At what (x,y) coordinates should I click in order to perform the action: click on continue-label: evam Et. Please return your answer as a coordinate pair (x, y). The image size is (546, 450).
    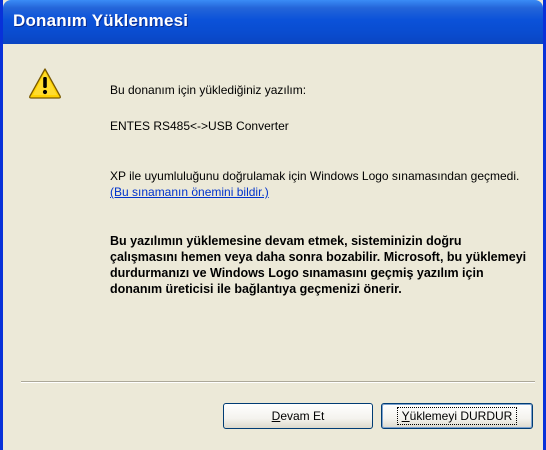
    Looking at the image, I should click on (302, 416).